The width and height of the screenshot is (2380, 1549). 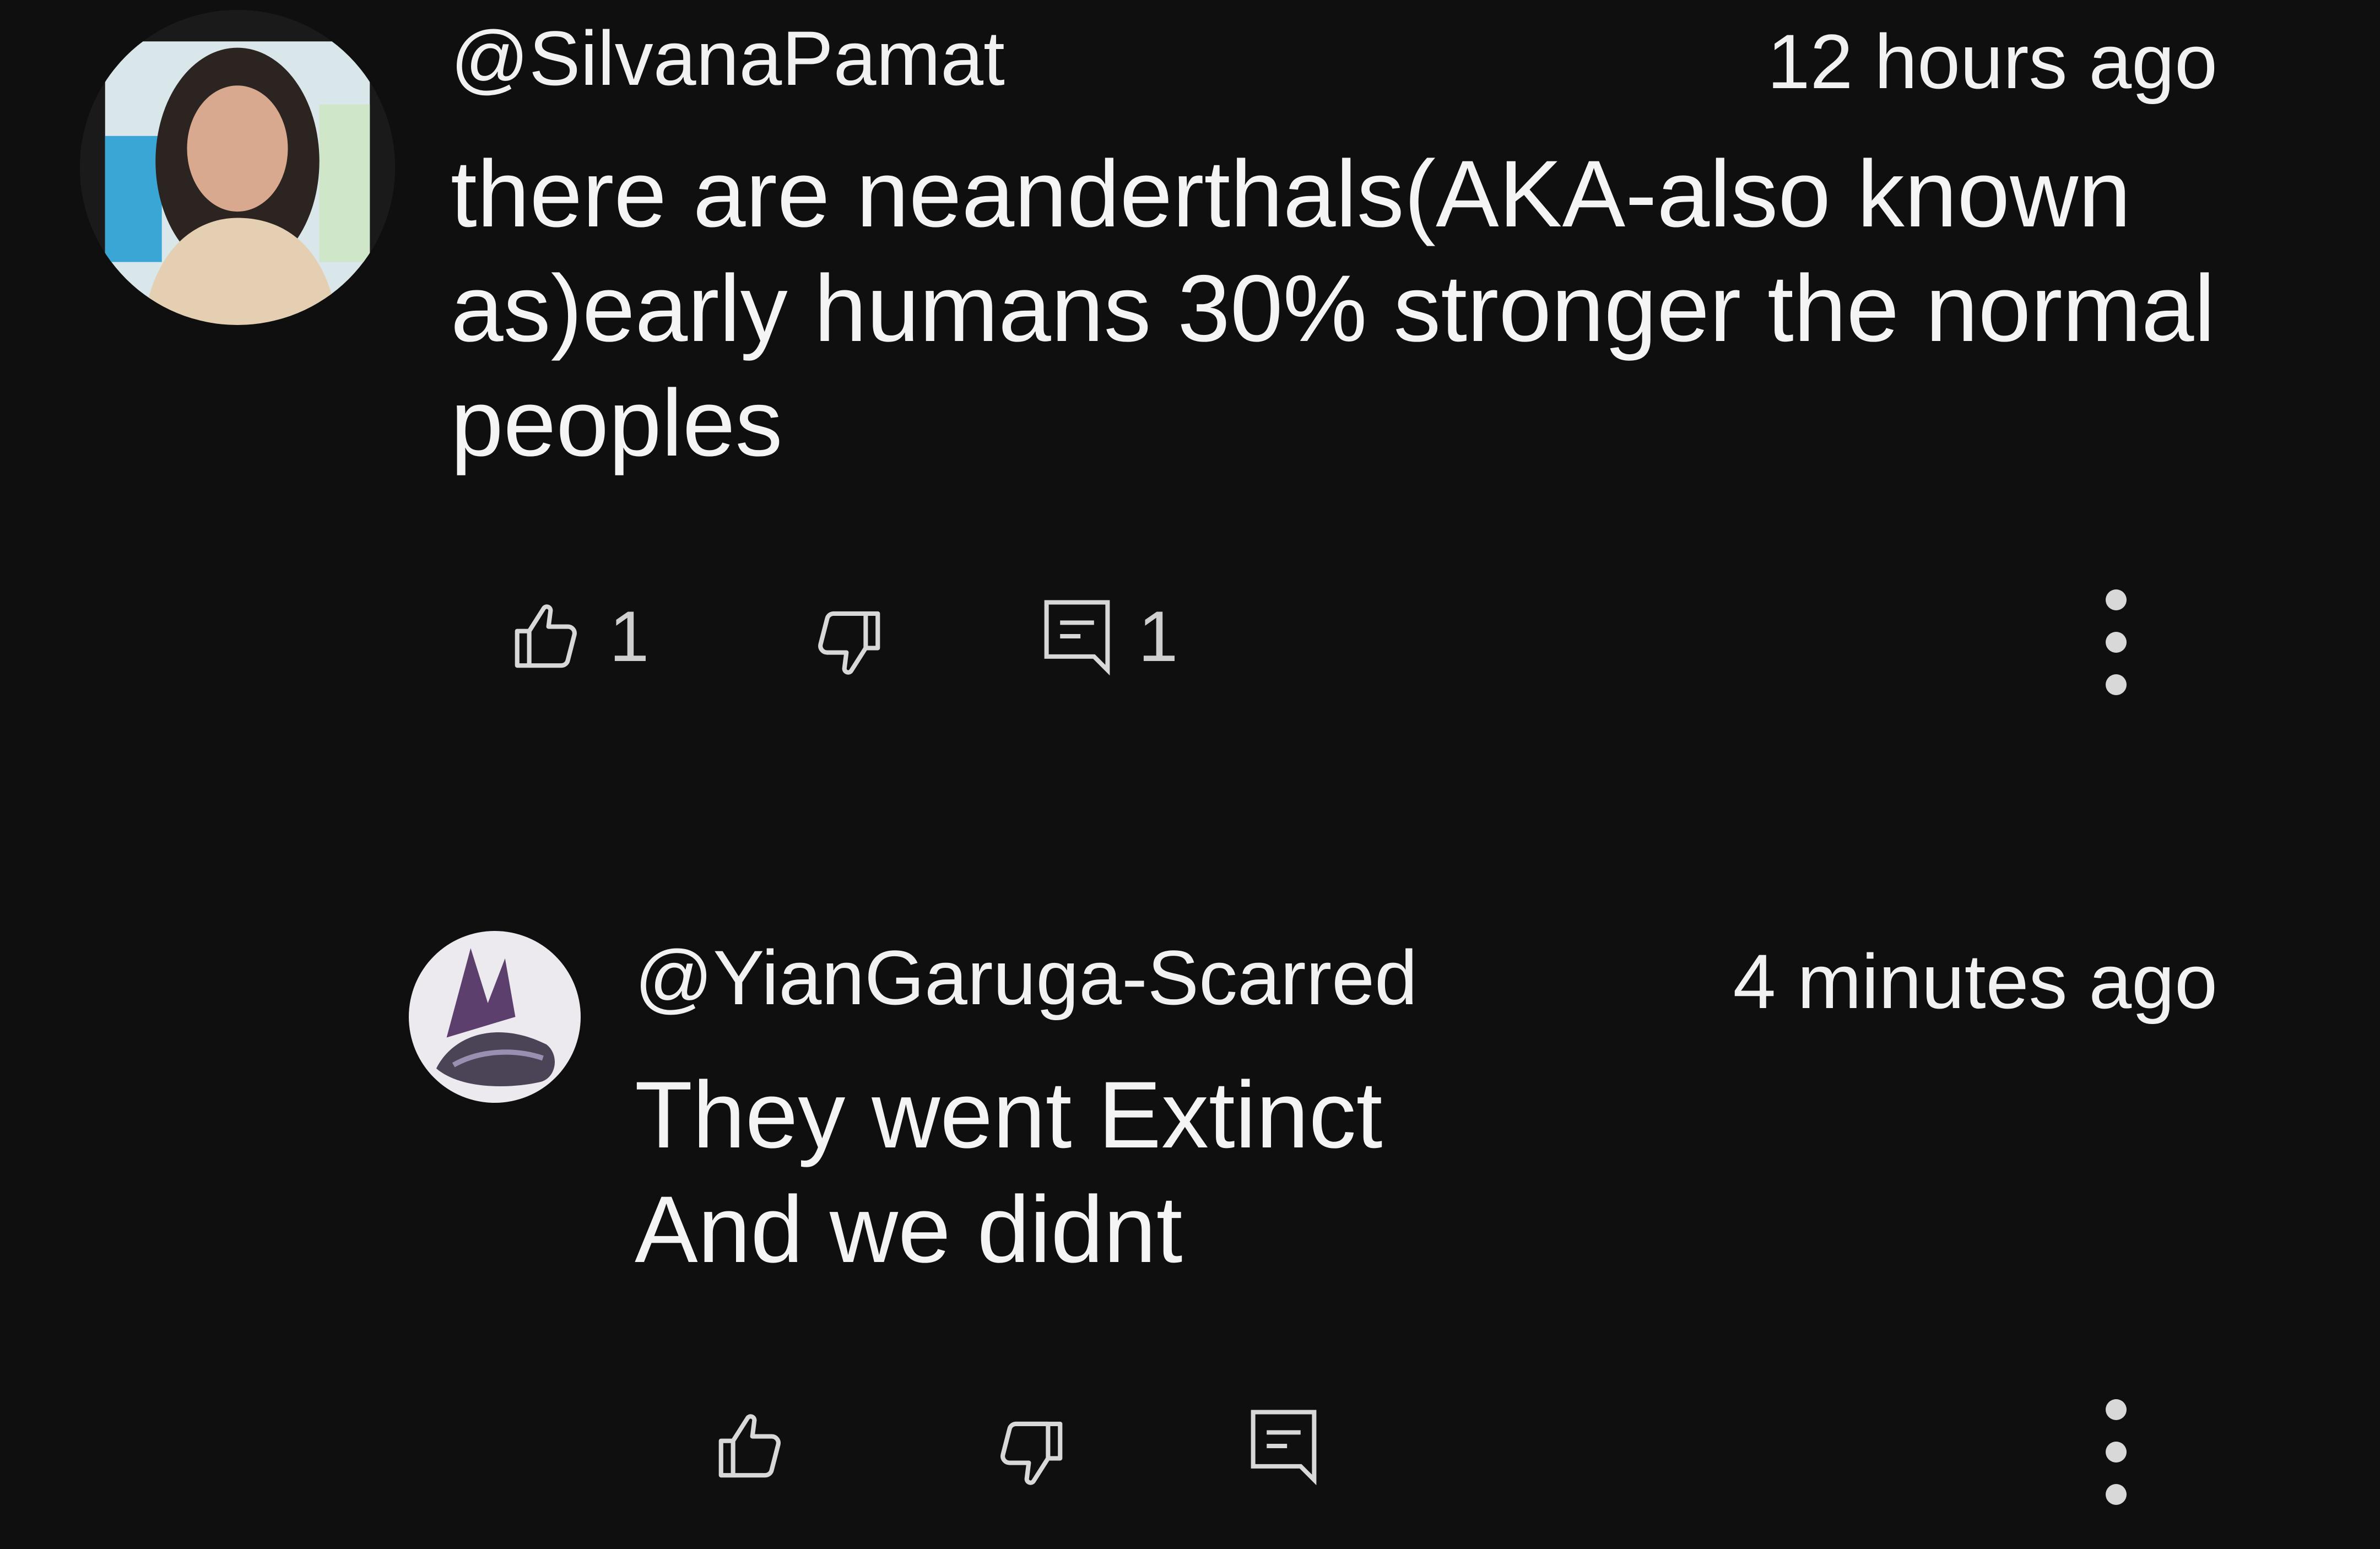 I want to click on comment-text-line: peoples, so click(x=617, y=423).